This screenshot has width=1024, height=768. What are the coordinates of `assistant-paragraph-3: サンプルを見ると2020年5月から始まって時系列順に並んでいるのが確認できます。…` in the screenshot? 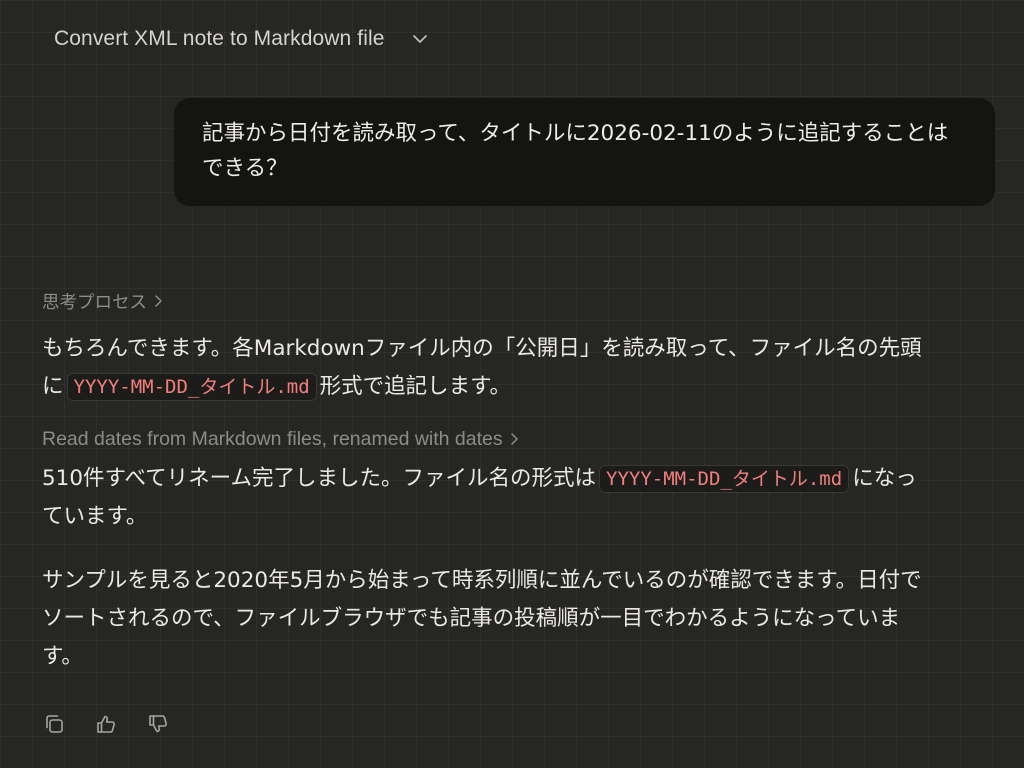 It's located at (482, 618).